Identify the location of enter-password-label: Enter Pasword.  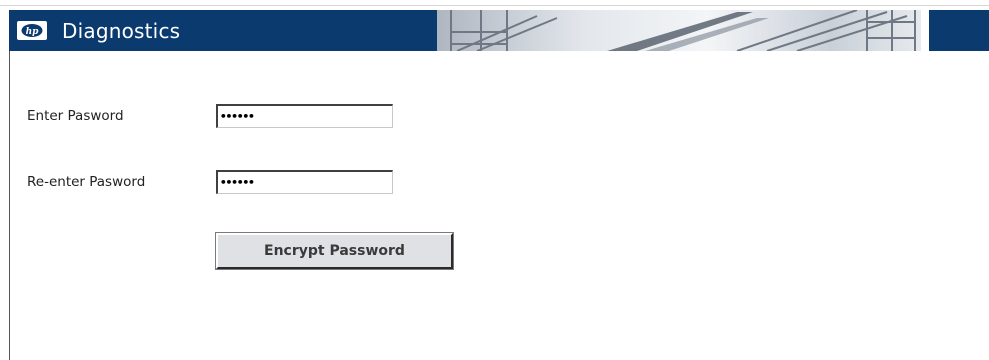
(75, 116).